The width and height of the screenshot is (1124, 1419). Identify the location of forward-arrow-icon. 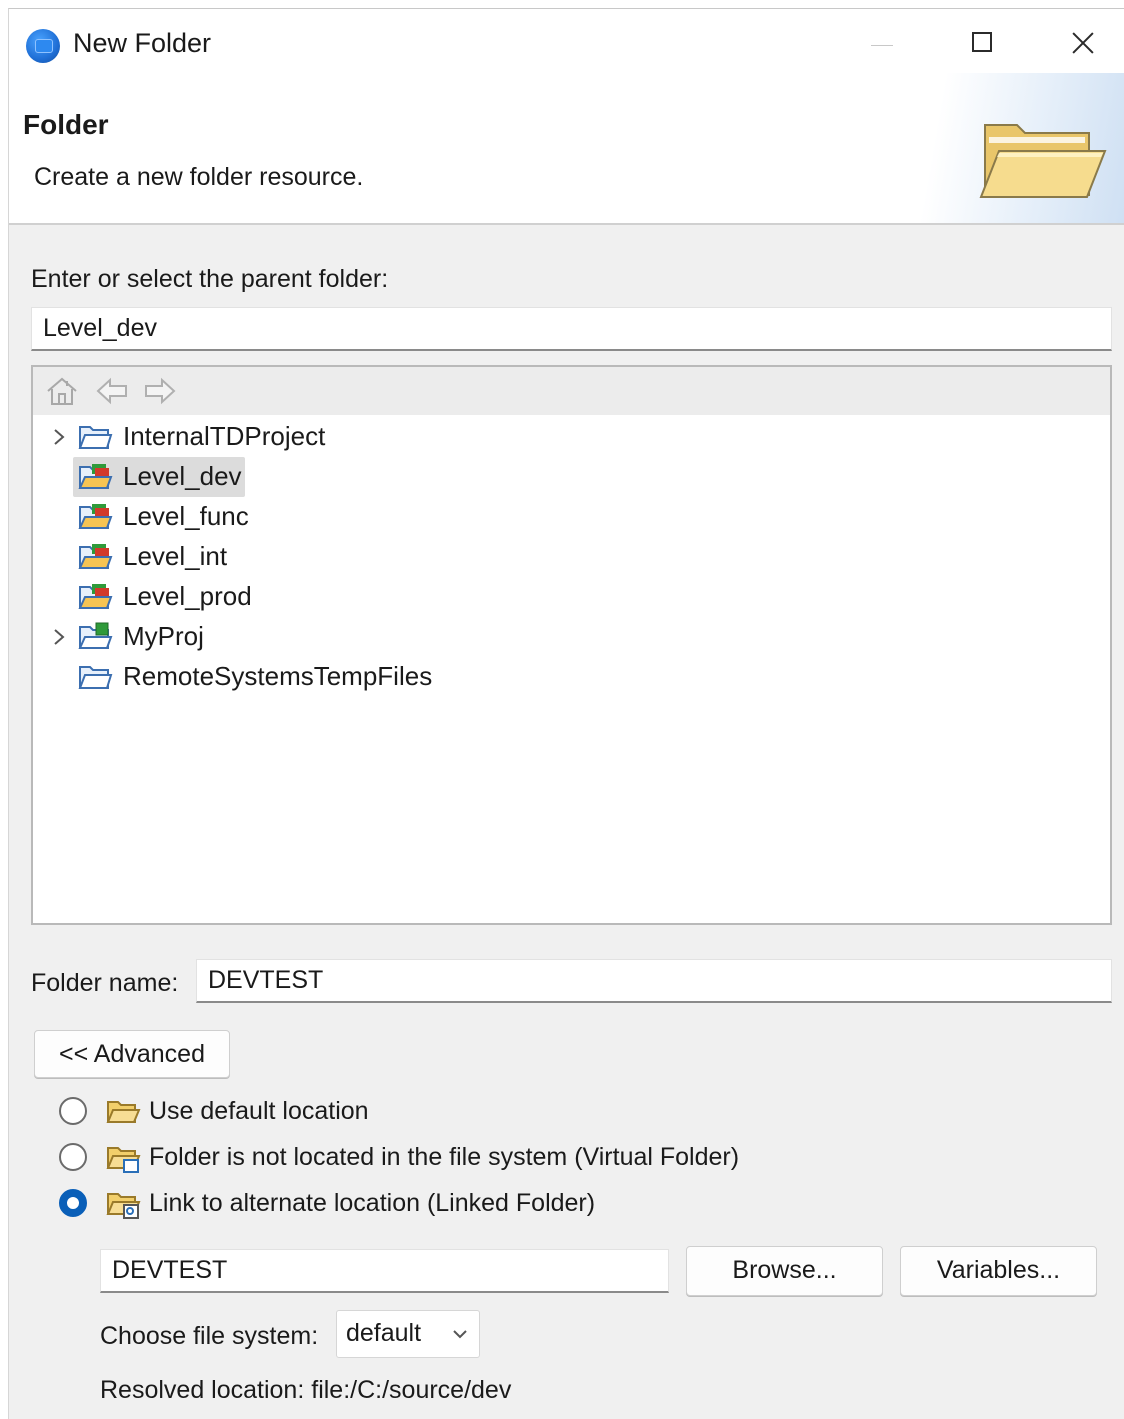
(160, 391).